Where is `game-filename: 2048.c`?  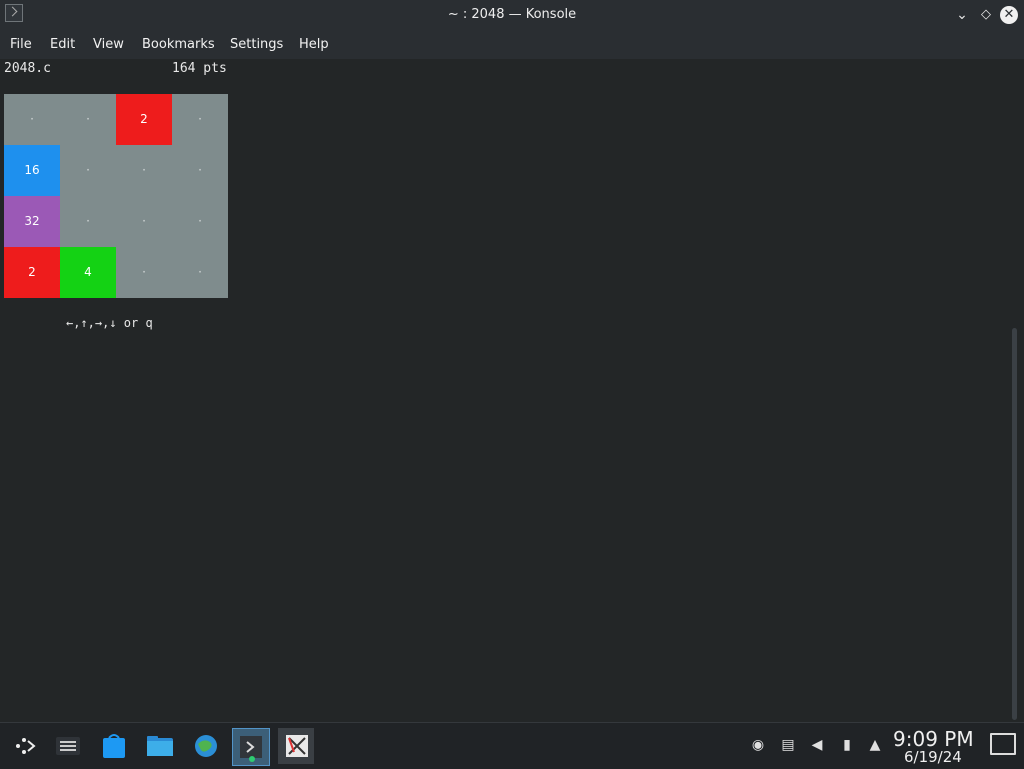 game-filename: 2048.c is located at coordinates (27, 68).